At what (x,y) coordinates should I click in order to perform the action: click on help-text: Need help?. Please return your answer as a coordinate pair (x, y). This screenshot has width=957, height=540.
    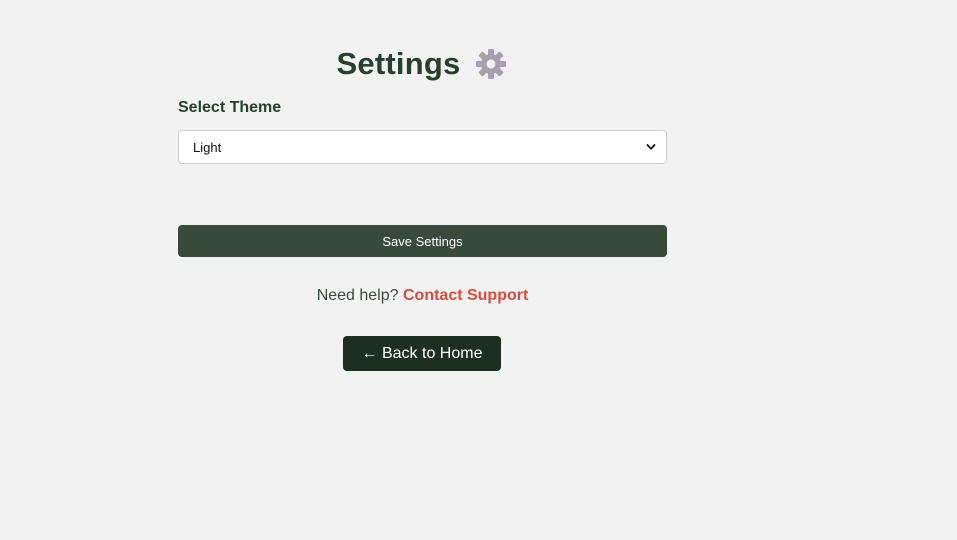
    Looking at the image, I should click on (357, 295).